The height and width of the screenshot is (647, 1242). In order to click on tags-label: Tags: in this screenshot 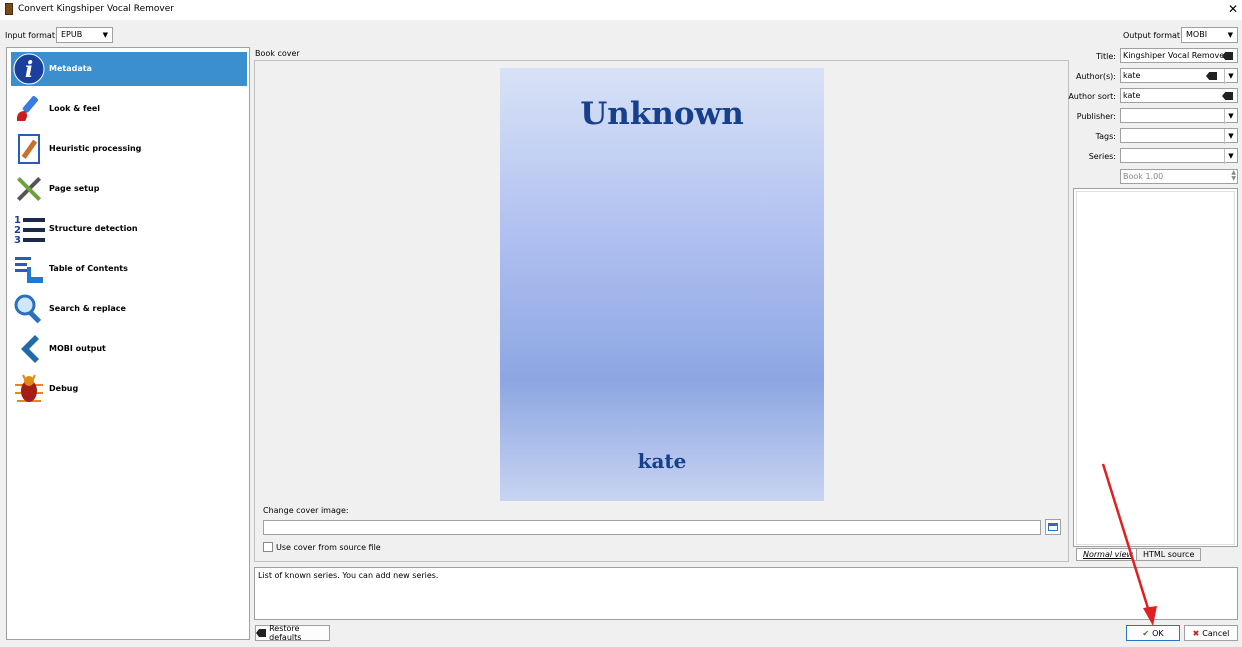, I will do `click(1105, 136)`.